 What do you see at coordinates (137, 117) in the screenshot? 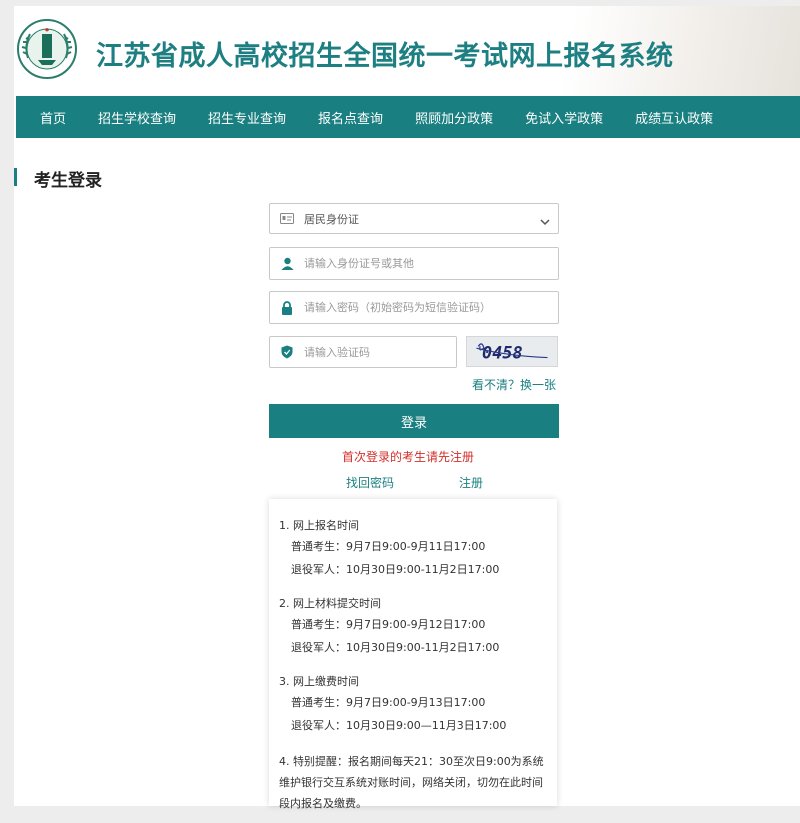
I see `nav-school-query: 招生学校查询` at bounding box center [137, 117].